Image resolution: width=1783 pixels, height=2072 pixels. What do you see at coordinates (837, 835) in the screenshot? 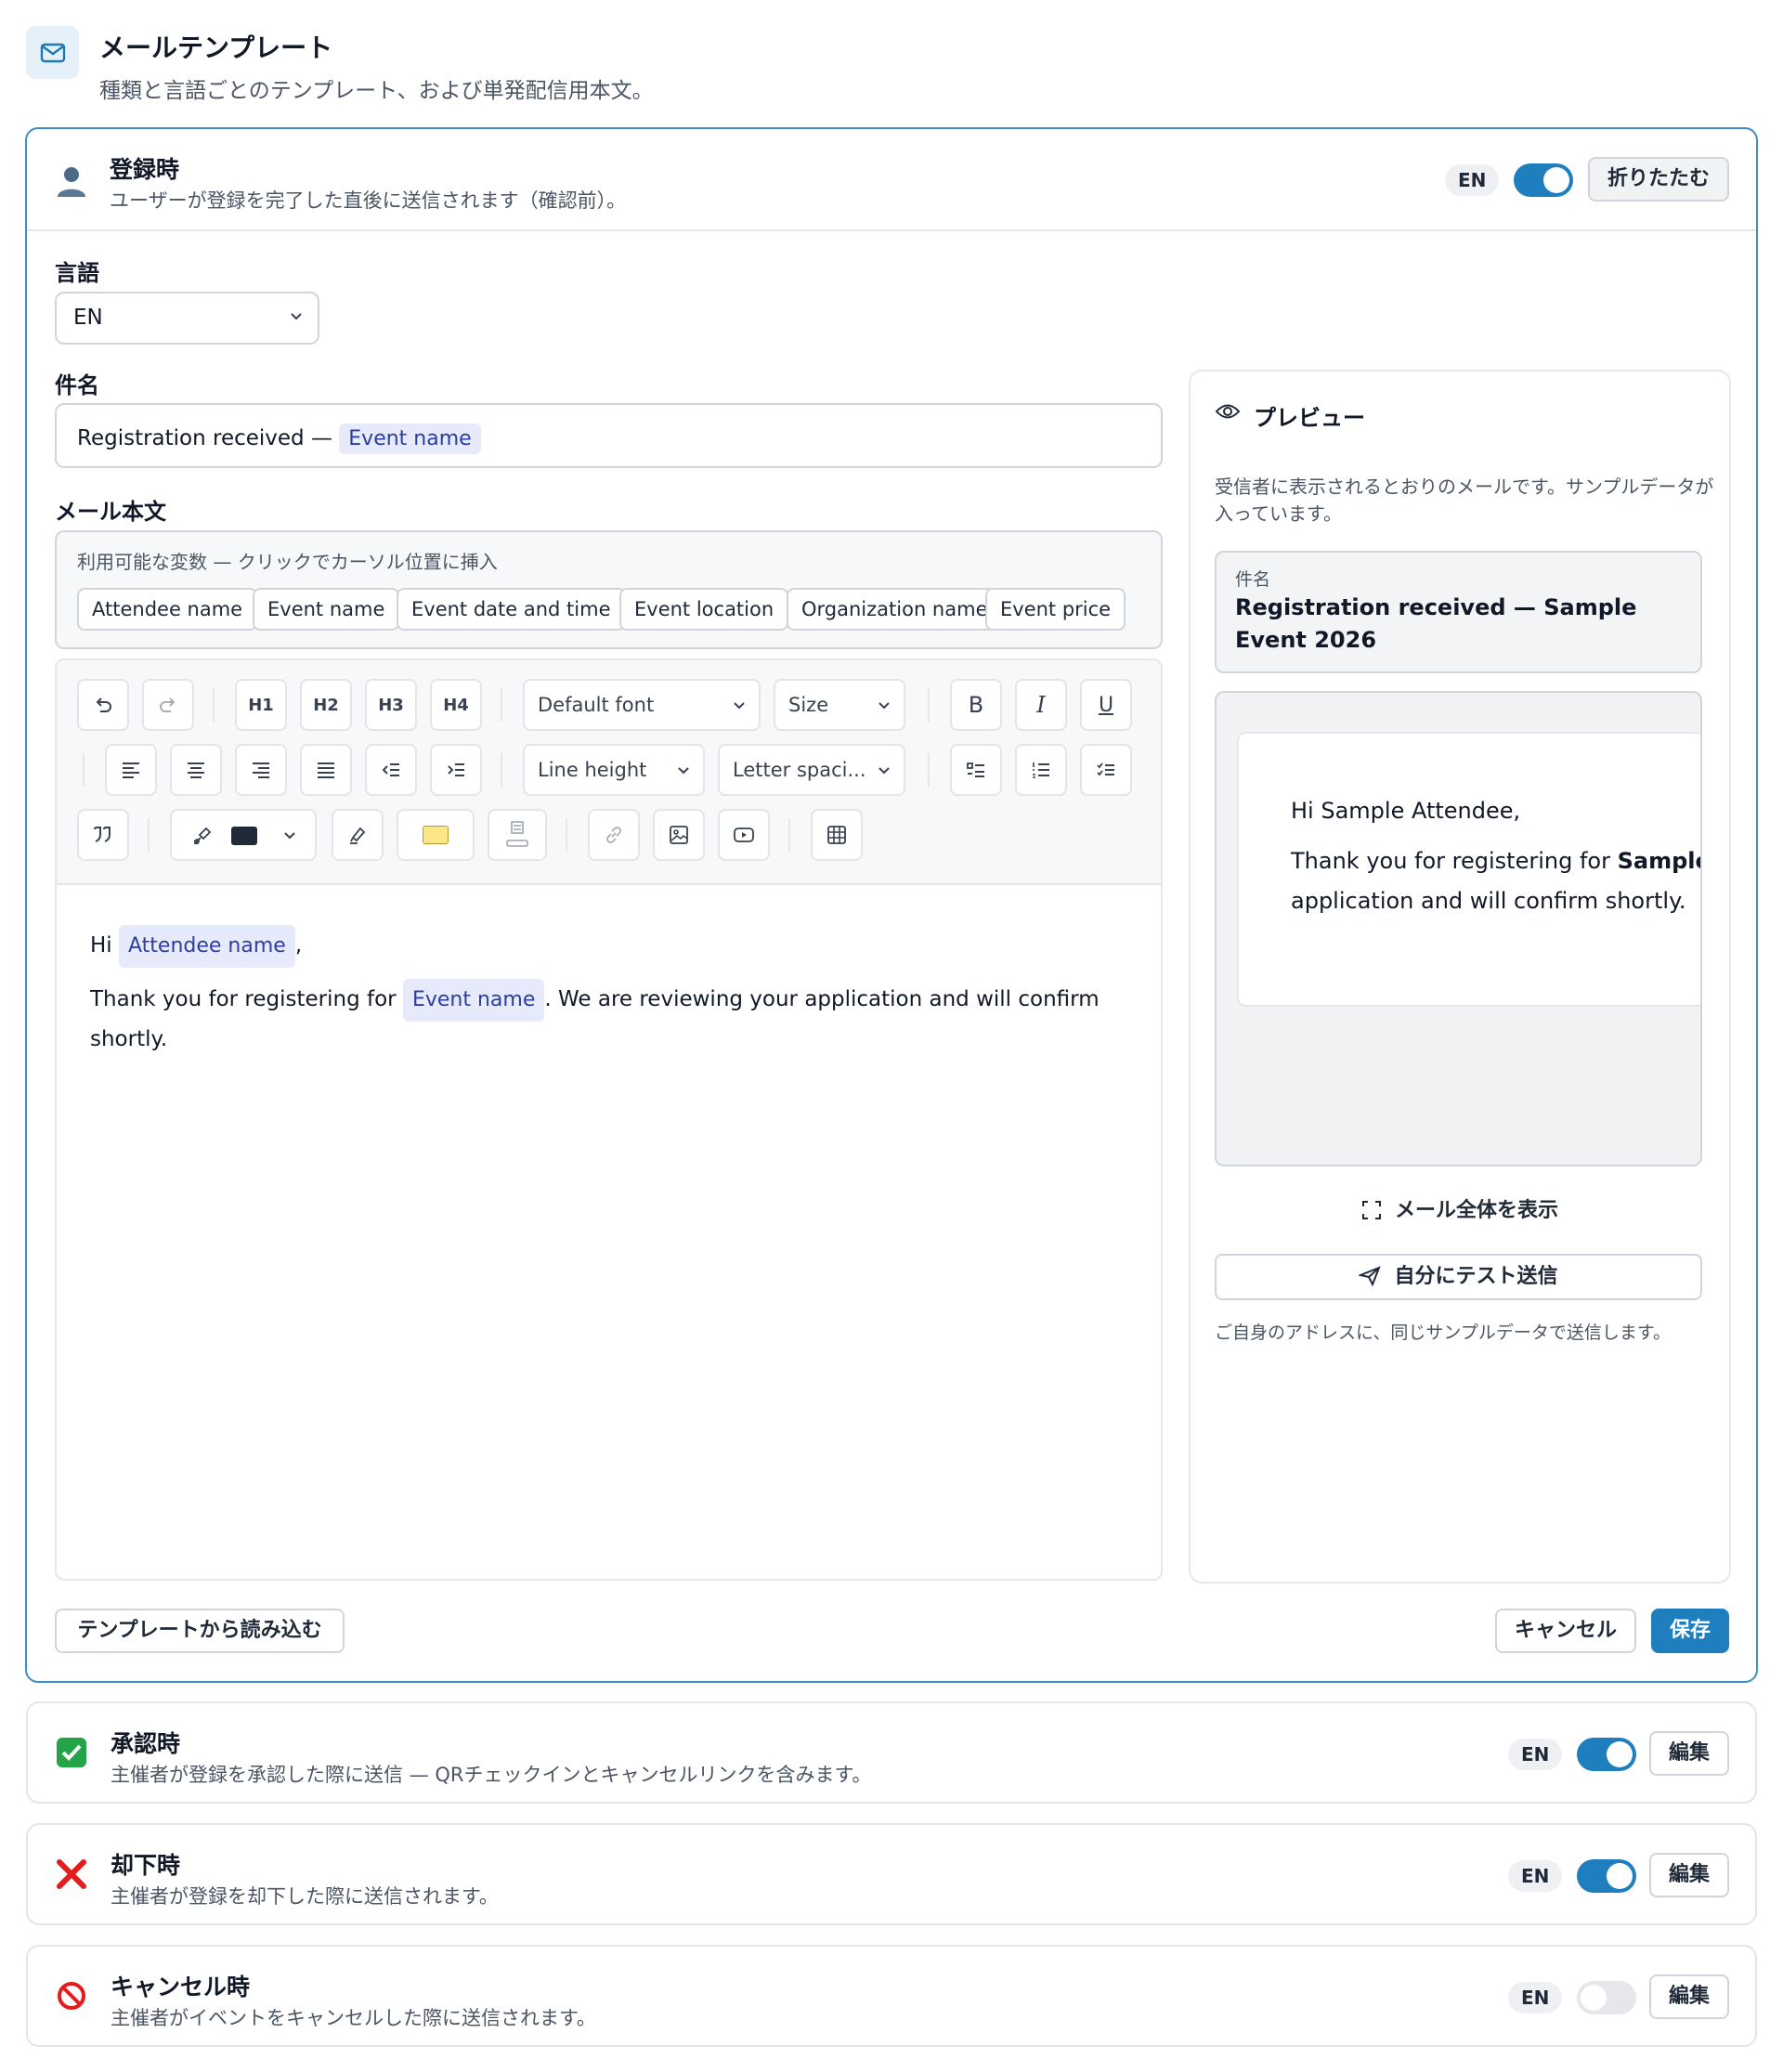
I see `table-icon` at bounding box center [837, 835].